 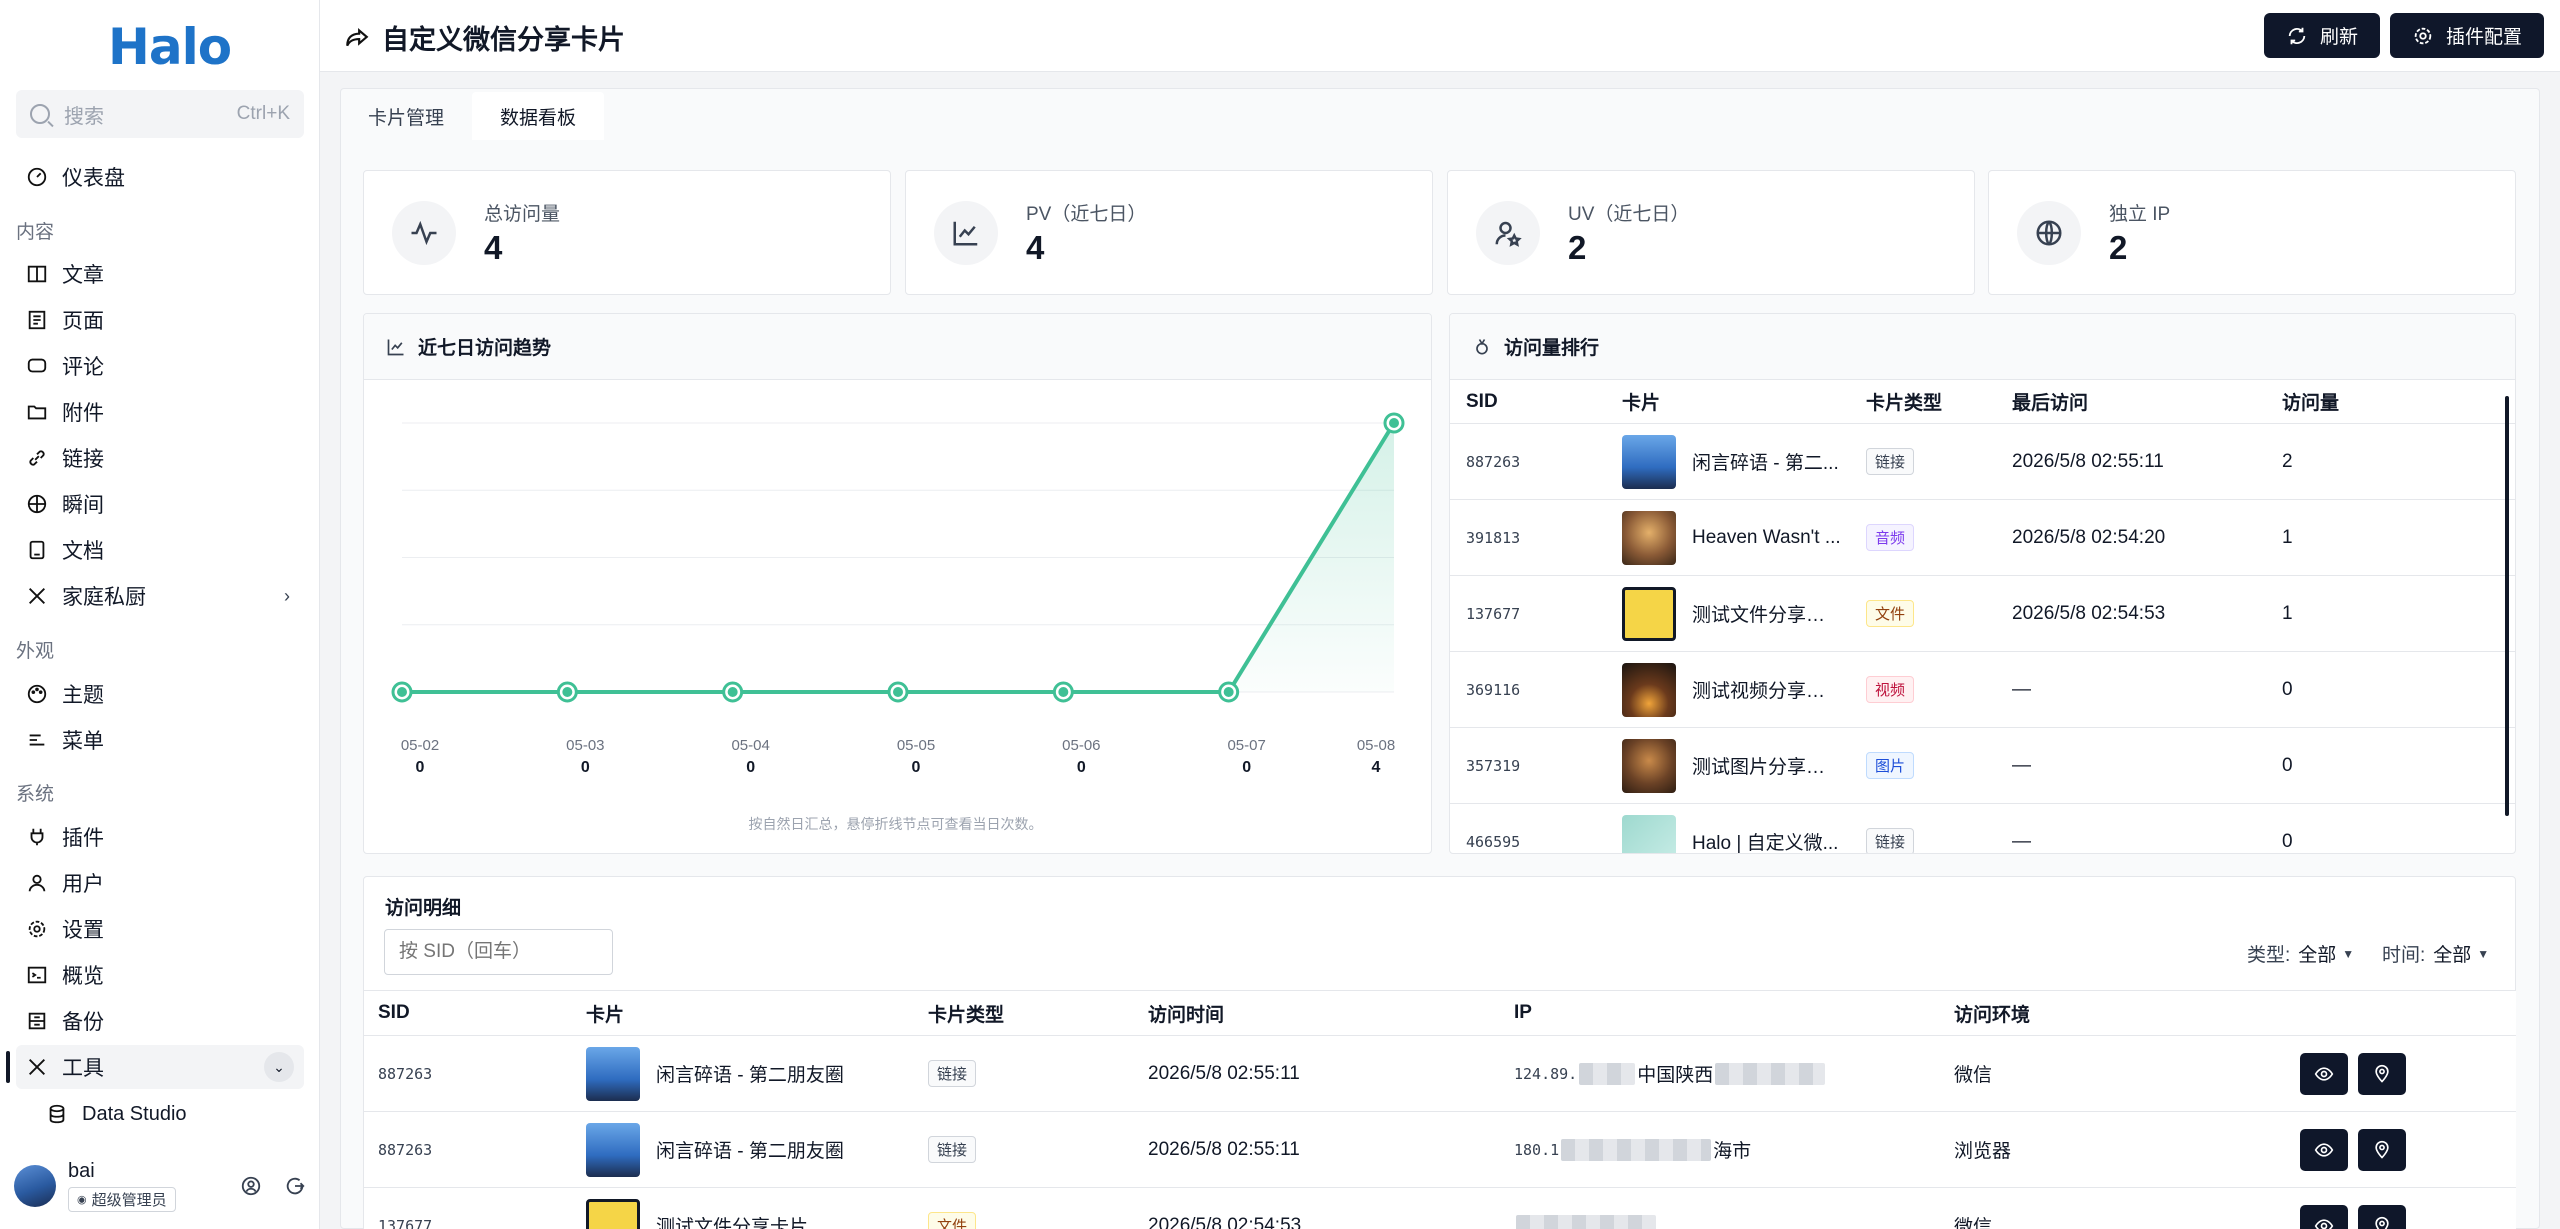 What do you see at coordinates (966, 233) in the screenshot?
I see `line-chart-icon` at bounding box center [966, 233].